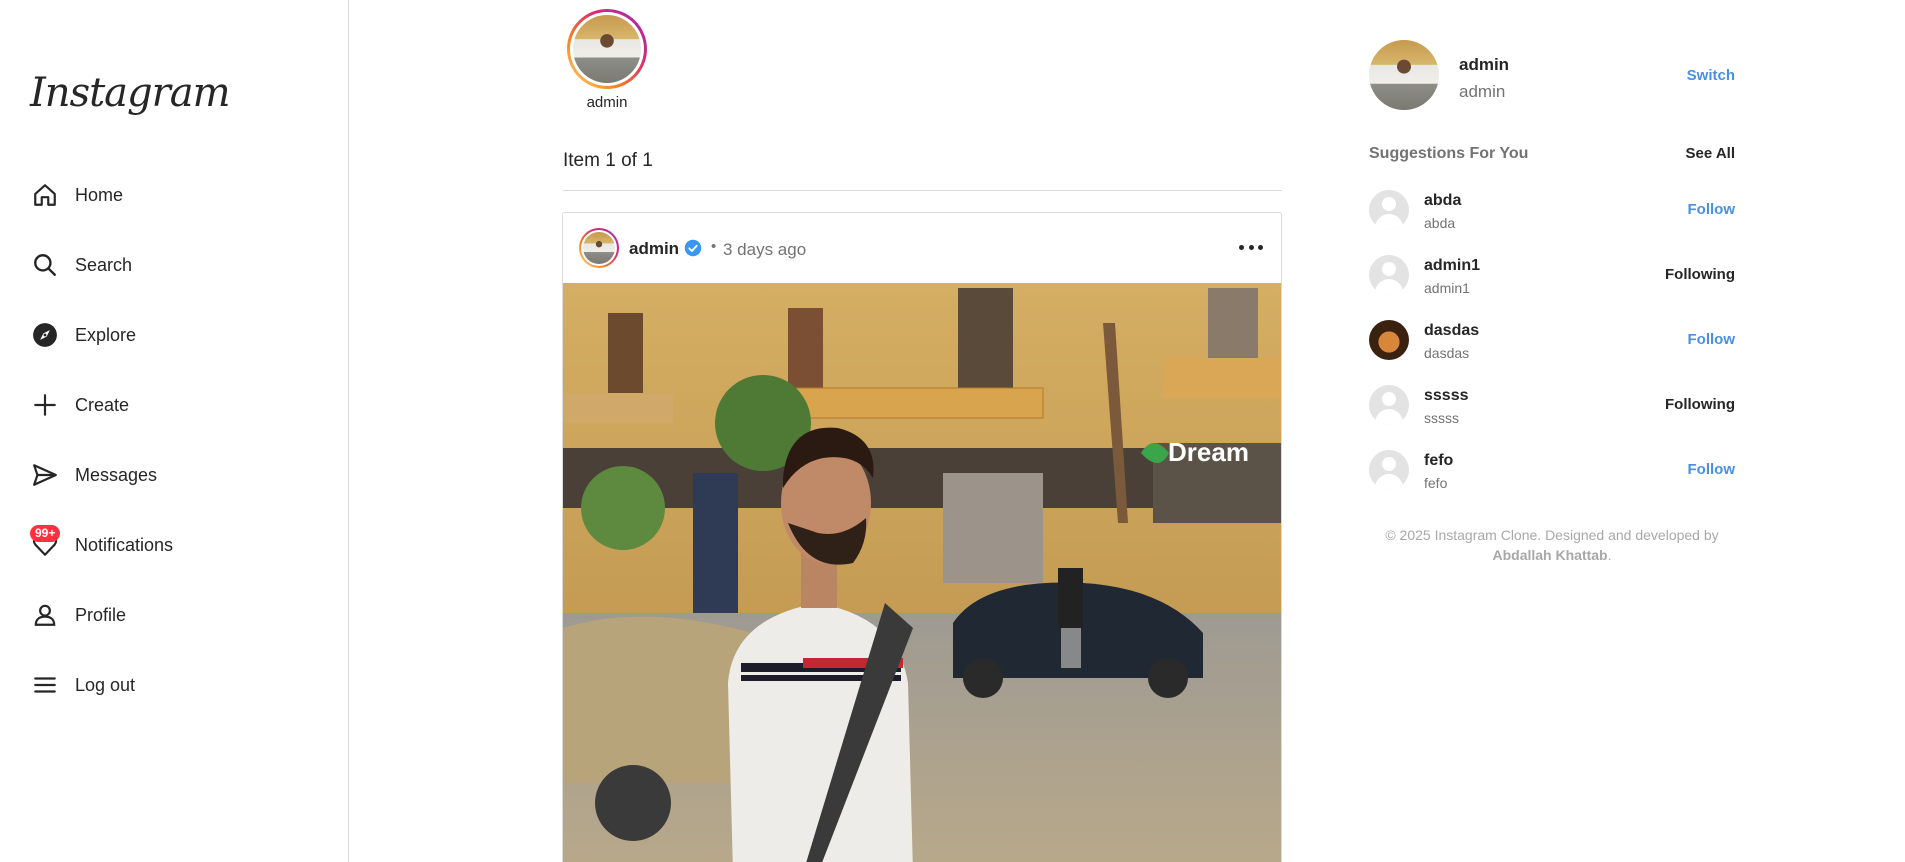 The height and width of the screenshot is (862, 1905). What do you see at coordinates (1549, 555) in the screenshot?
I see `footer-author: Abdallah Khattab` at bounding box center [1549, 555].